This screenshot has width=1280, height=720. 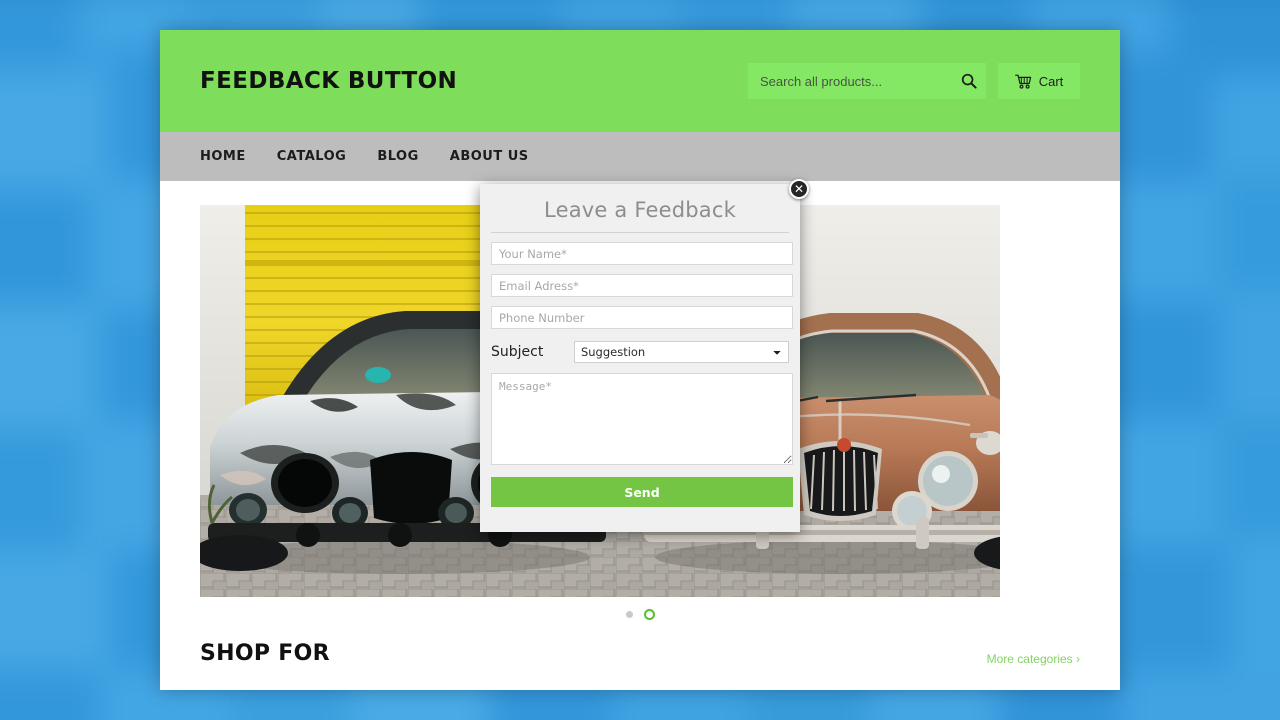 What do you see at coordinates (517, 352) in the screenshot?
I see `subject-label: Subject` at bounding box center [517, 352].